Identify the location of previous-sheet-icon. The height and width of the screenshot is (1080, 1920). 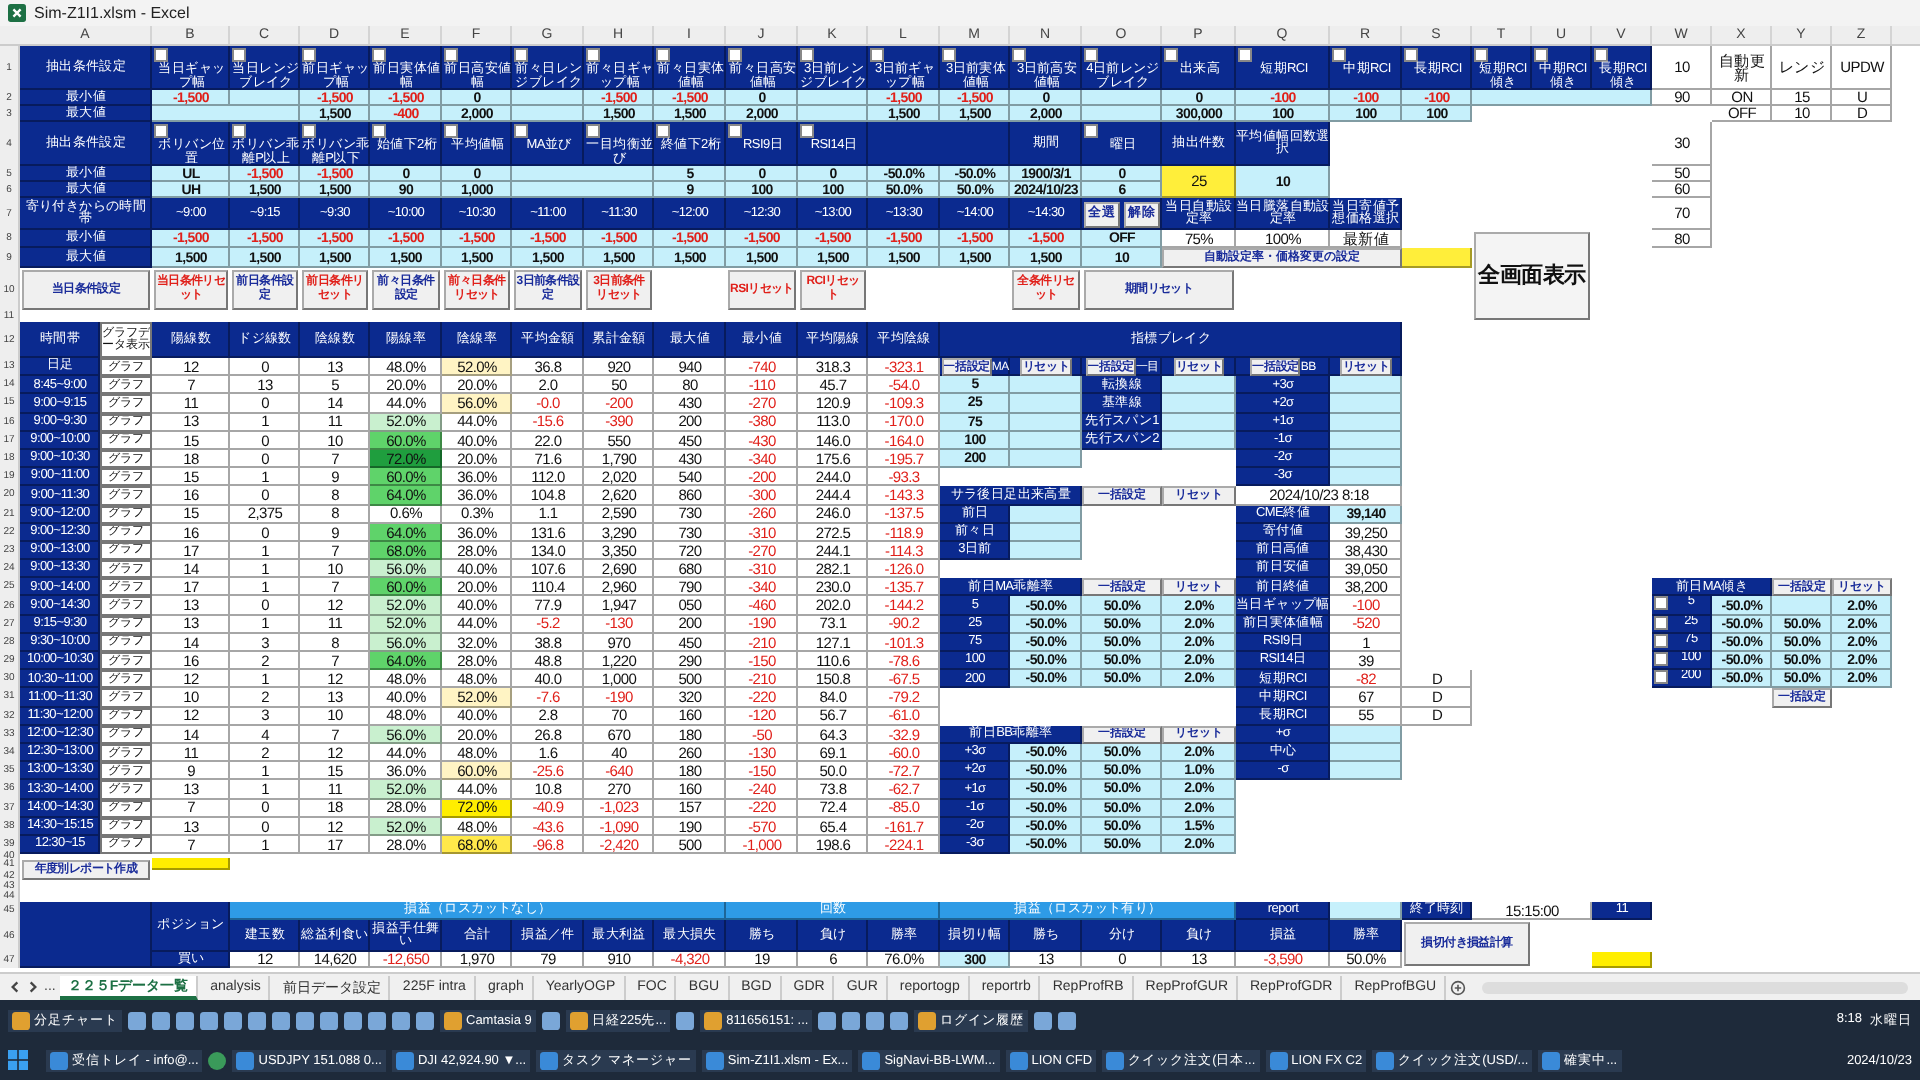
(15, 987).